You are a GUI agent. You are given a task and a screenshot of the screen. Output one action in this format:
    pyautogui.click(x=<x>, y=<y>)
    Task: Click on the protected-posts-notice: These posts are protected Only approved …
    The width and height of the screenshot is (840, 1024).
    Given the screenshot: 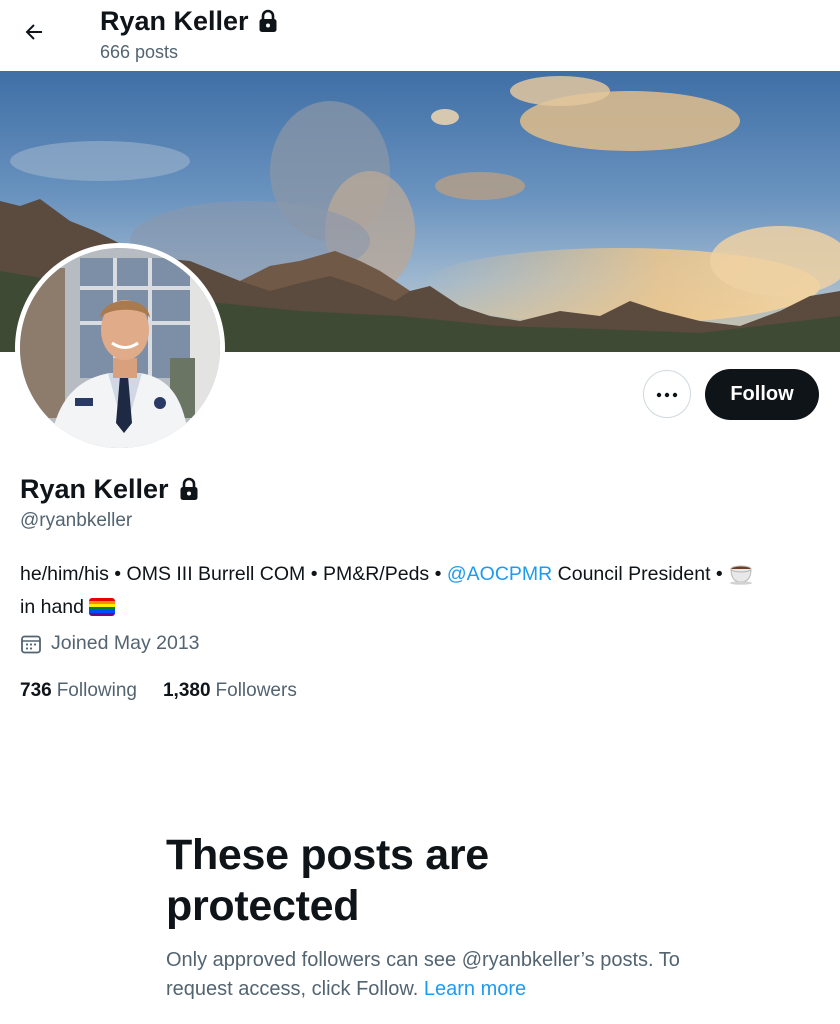 What is the action you would take?
    pyautogui.click(x=426, y=916)
    